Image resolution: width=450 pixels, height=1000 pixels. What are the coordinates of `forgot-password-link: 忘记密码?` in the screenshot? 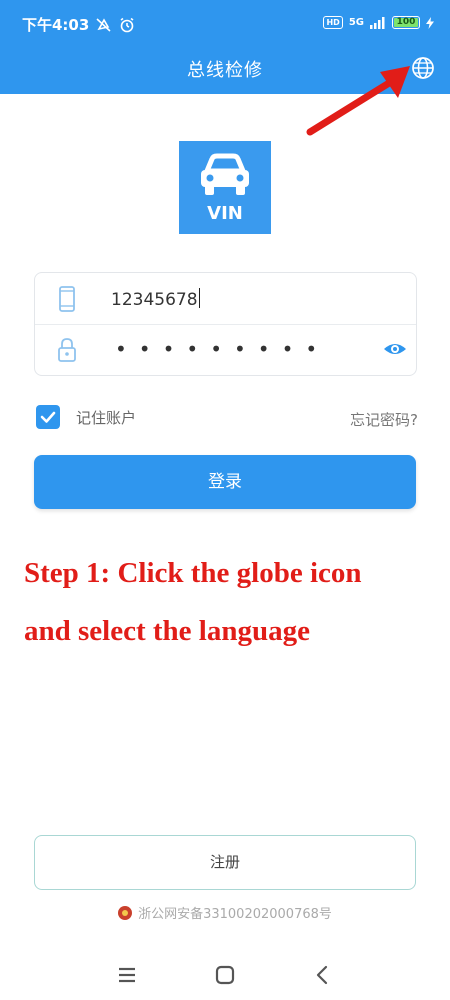 It's located at (384, 419).